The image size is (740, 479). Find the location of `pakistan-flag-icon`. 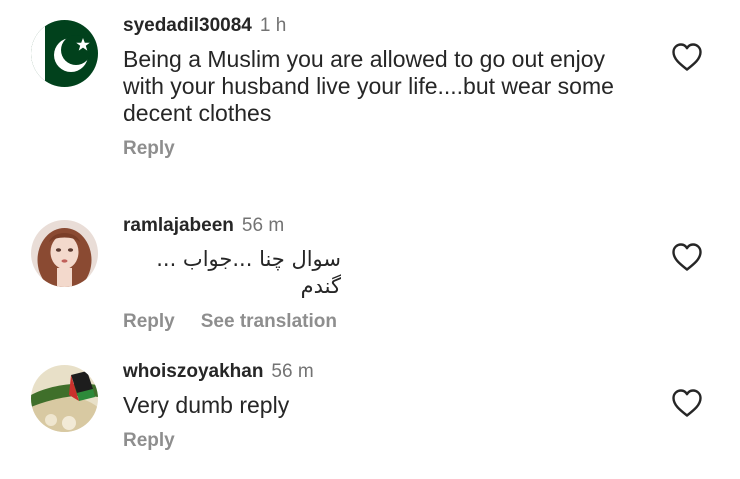

pakistan-flag-icon is located at coordinates (64, 53).